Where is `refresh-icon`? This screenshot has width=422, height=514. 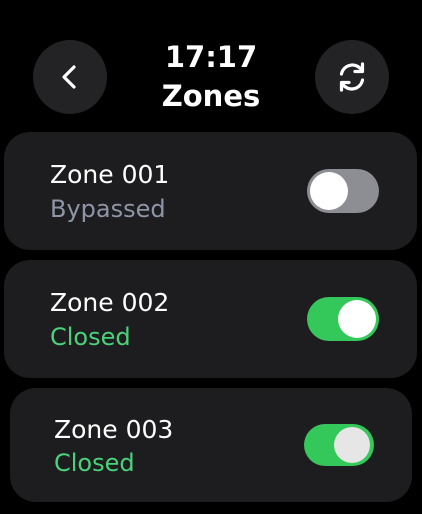 refresh-icon is located at coordinates (352, 77).